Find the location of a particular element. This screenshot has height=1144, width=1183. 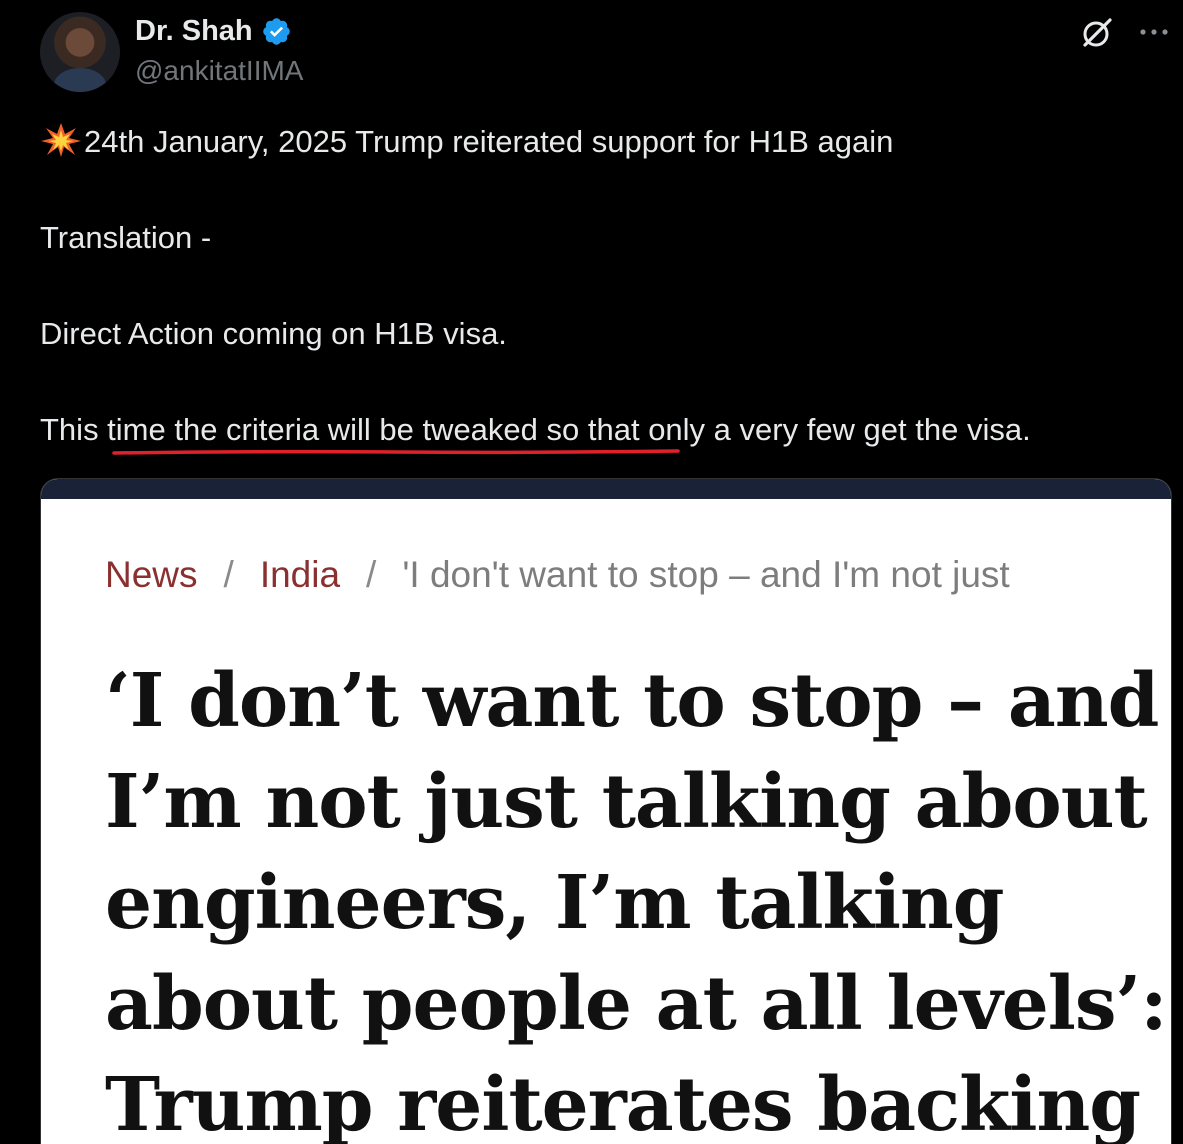

verified-badge-icon is located at coordinates (276, 31).